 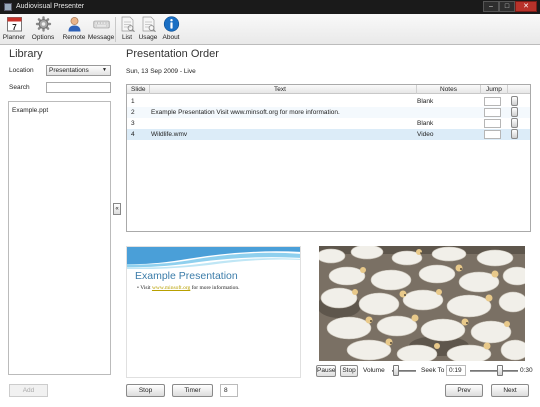 What do you see at coordinates (433, 370) in the screenshot?
I see `seek-label: Seek To` at bounding box center [433, 370].